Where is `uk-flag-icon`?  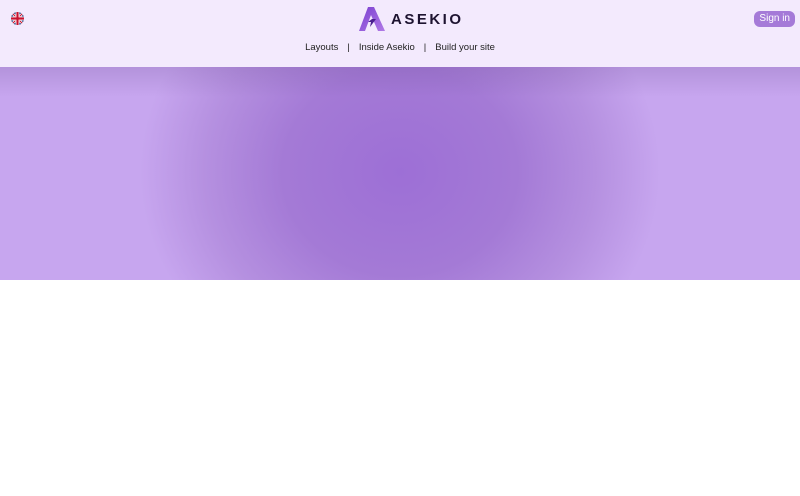 uk-flag-icon is located at coordinates (17, 18).